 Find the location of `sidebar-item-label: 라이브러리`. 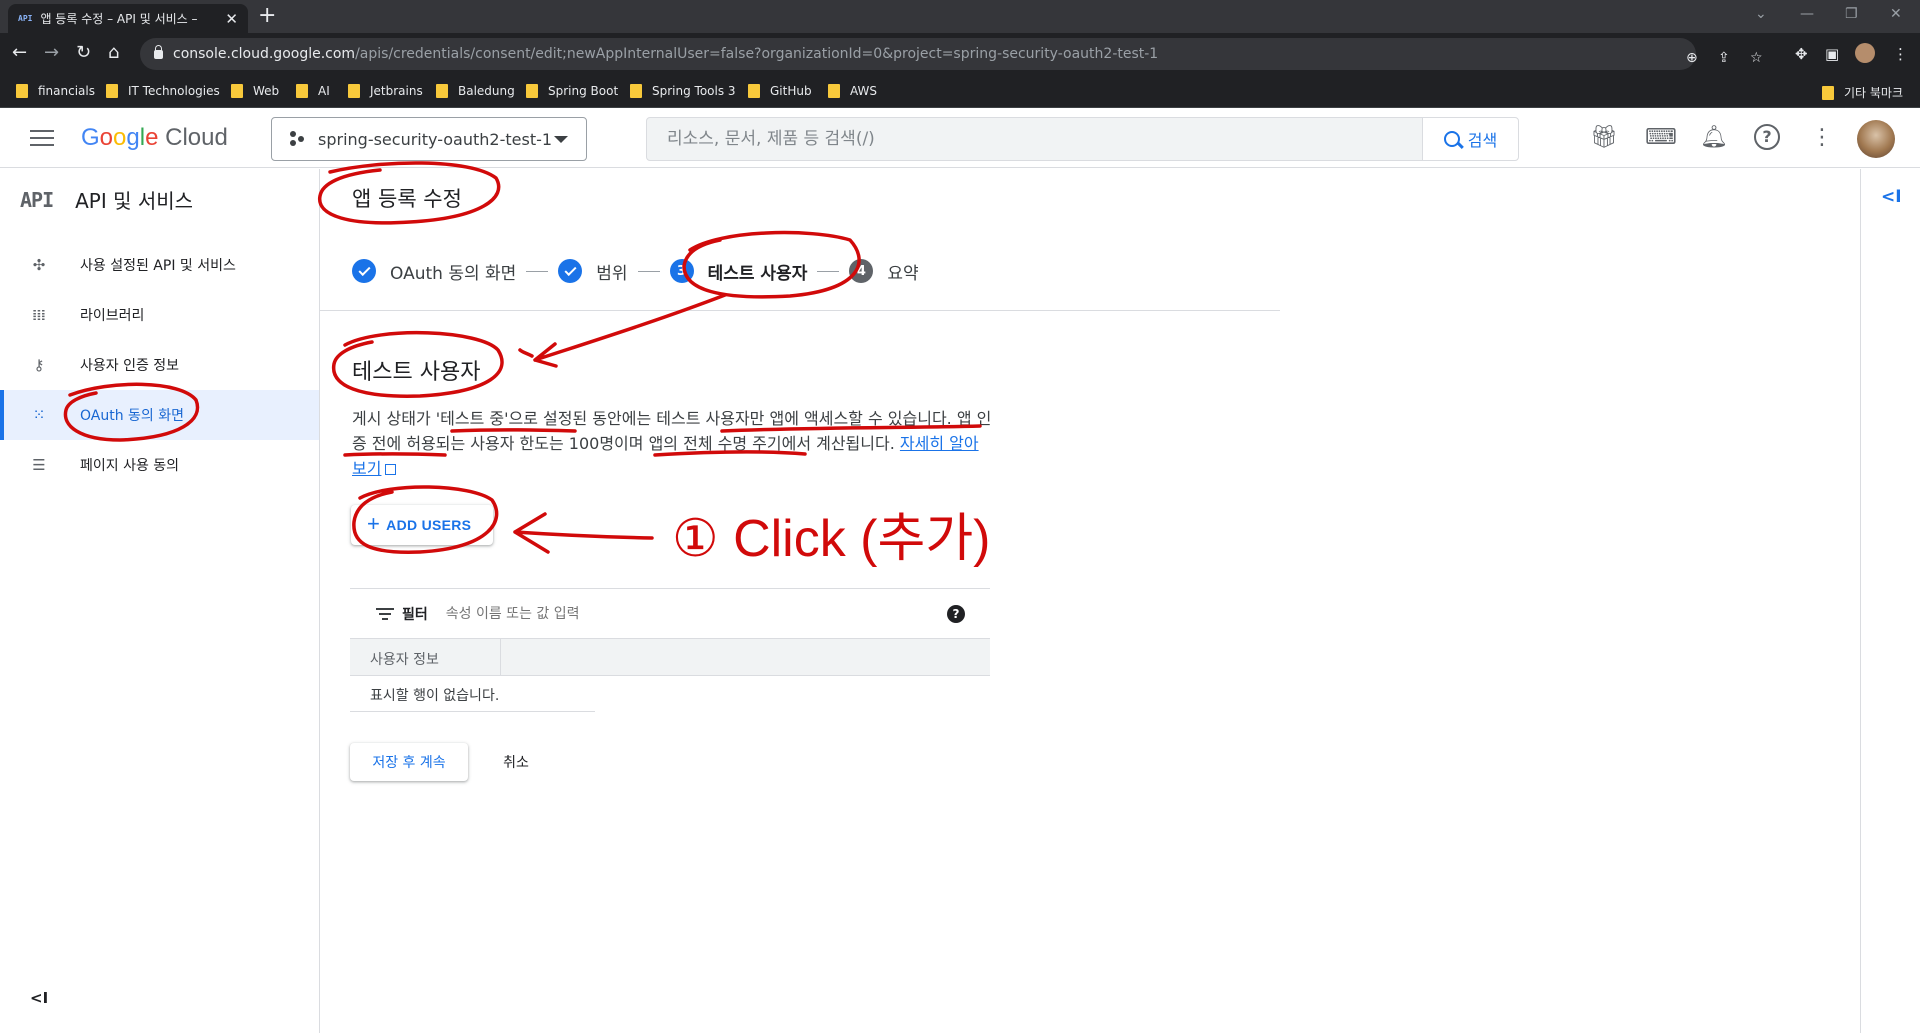

sidebar-item-label: 라이브러리 is located at coordinates (112, 316).